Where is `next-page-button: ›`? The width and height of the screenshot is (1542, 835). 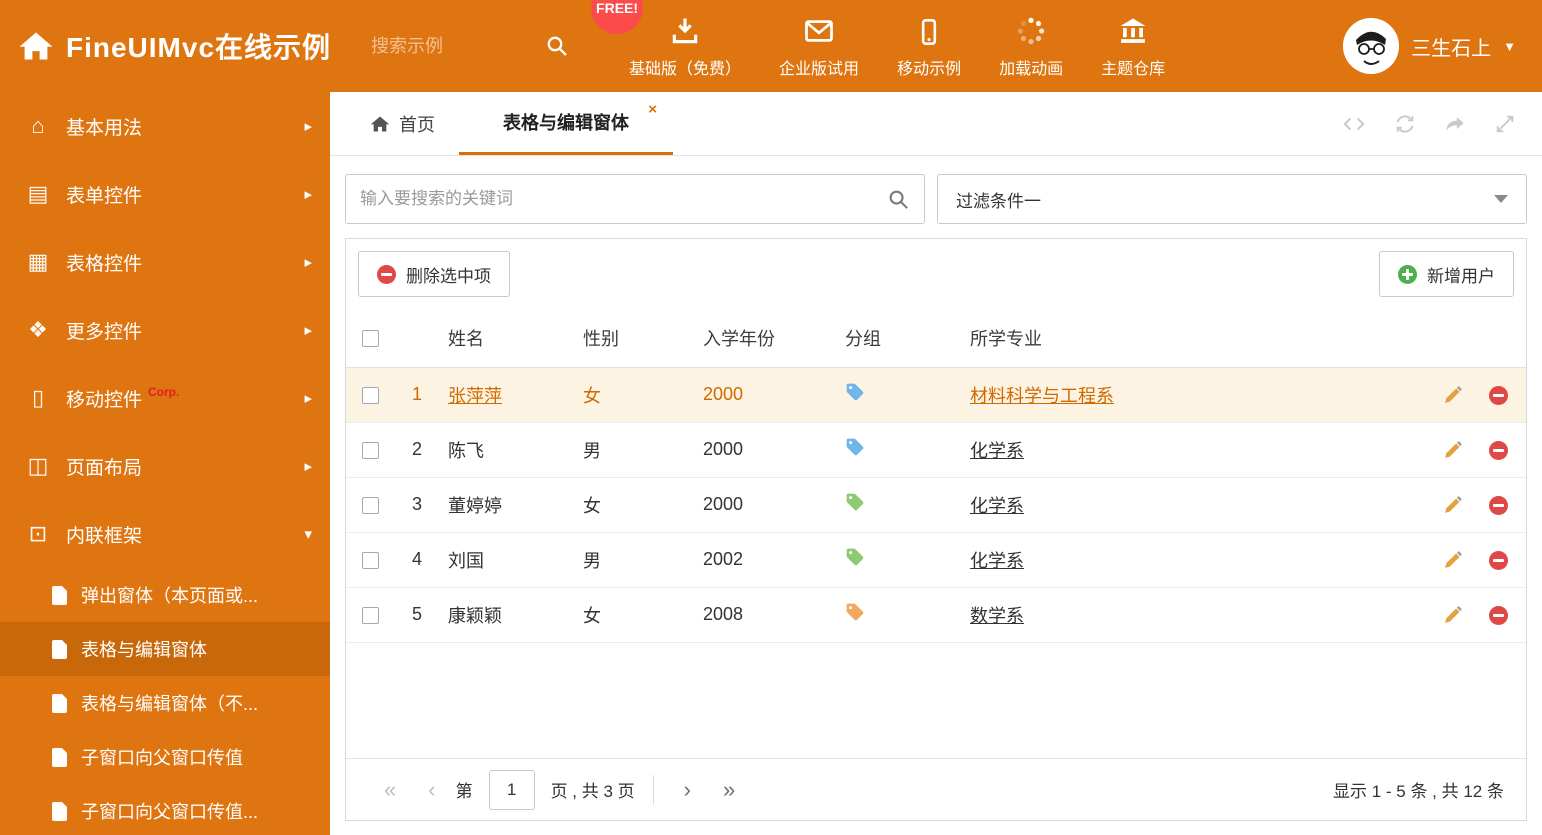 next-page-button: › is located at coordinates (687, 789).